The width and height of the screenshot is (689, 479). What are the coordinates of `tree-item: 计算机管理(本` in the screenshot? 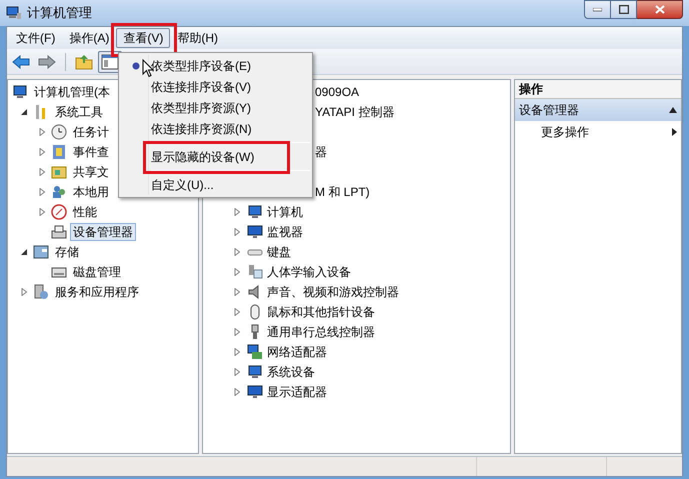 It's located at (72, 92).